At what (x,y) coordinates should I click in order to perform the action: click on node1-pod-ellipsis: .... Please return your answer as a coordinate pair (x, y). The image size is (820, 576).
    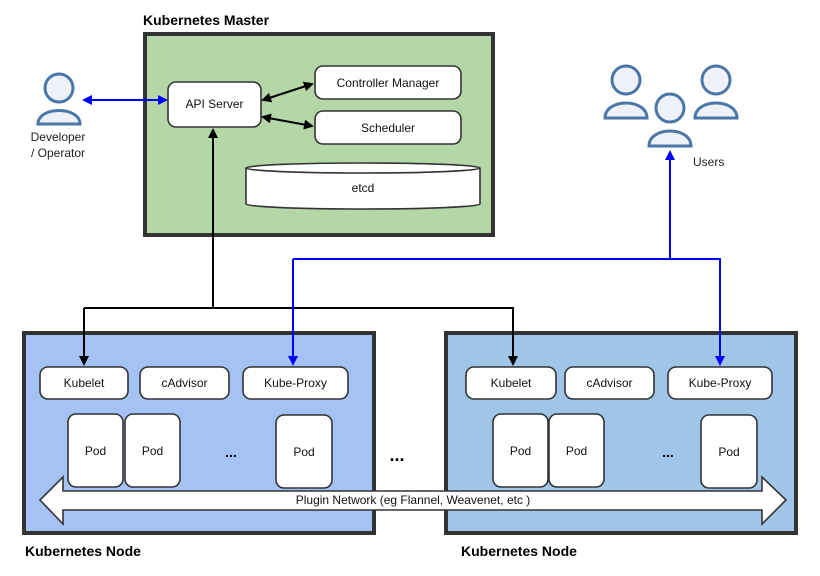
    Looking at the image, I should click on (231, 452).